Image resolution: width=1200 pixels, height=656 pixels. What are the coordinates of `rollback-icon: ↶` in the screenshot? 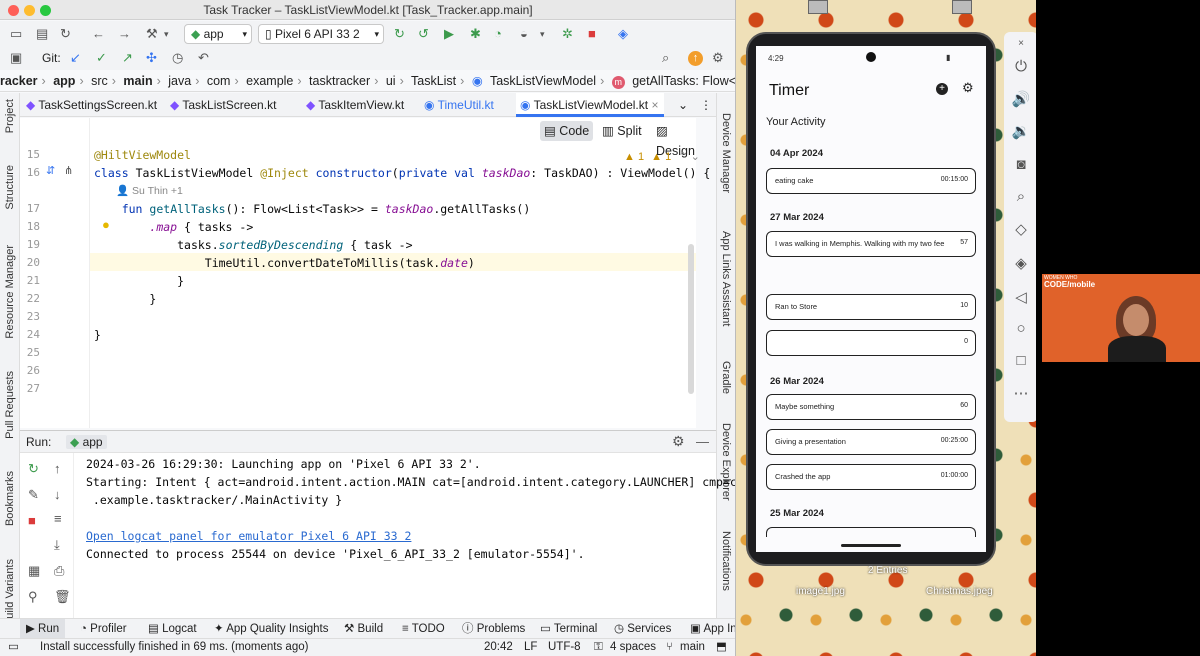 It's located at (203, 58).